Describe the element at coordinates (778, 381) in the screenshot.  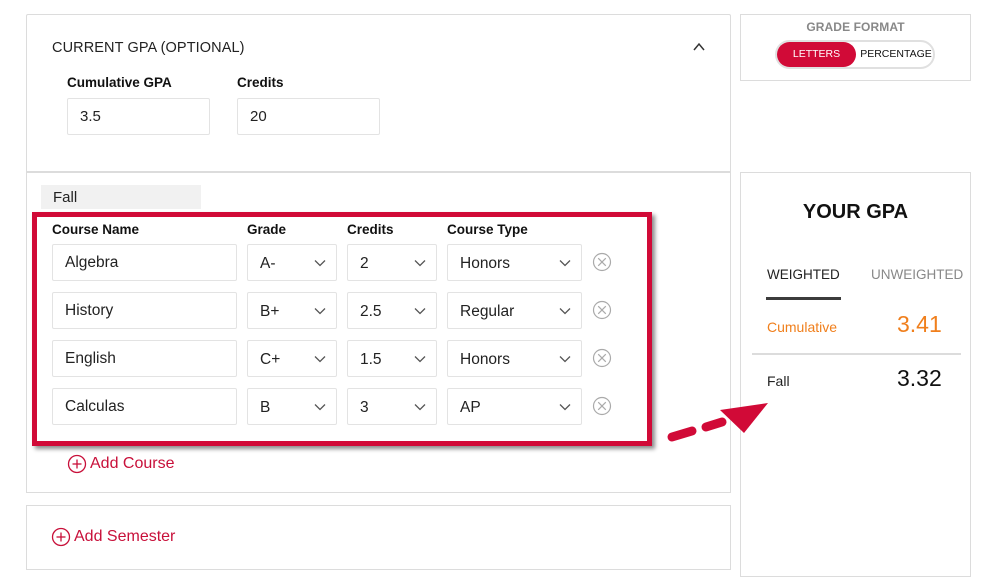
I see `semester-gpa-label: Fall` at that location.